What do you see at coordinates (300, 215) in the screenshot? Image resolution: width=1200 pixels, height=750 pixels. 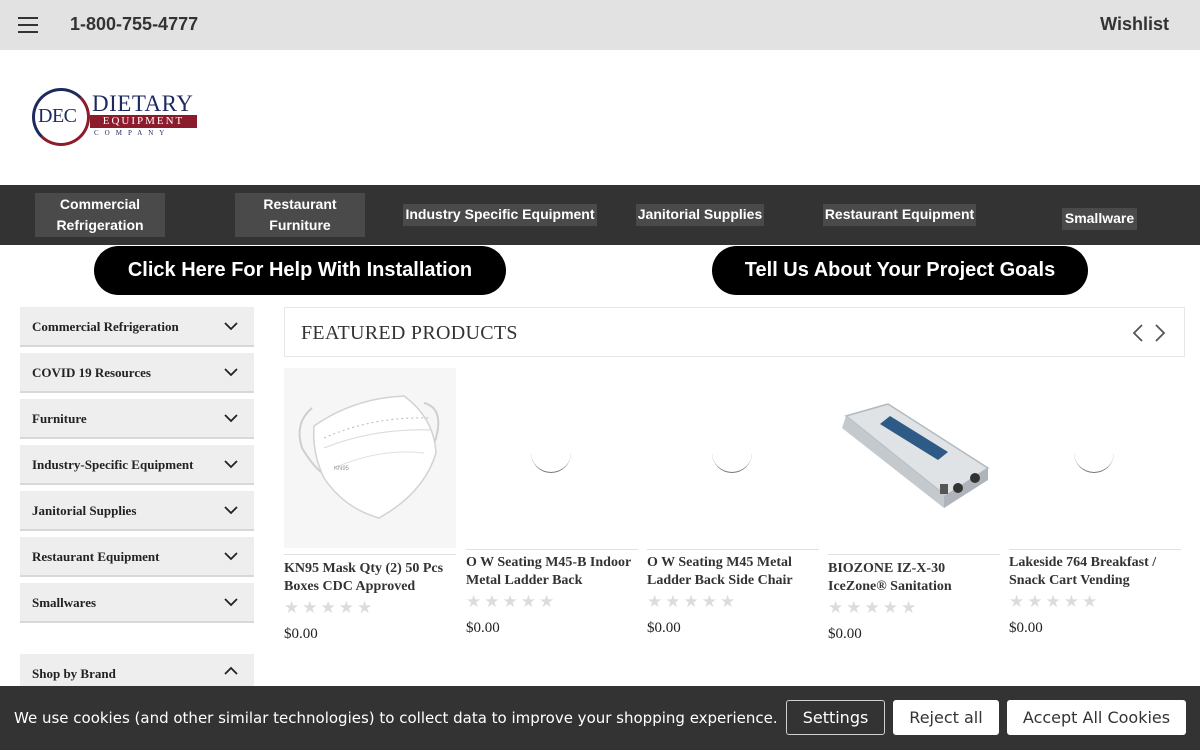 I see `nav-item-restaurant-furniture: Restaurant Furniture` at bounding box center [300, 215].